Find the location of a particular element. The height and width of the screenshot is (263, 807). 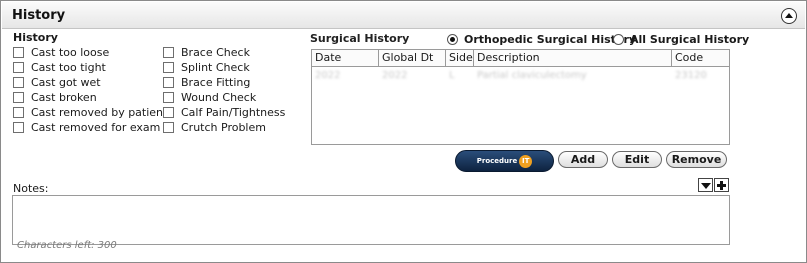

panel-header: History is located at coordinates (403, 15).